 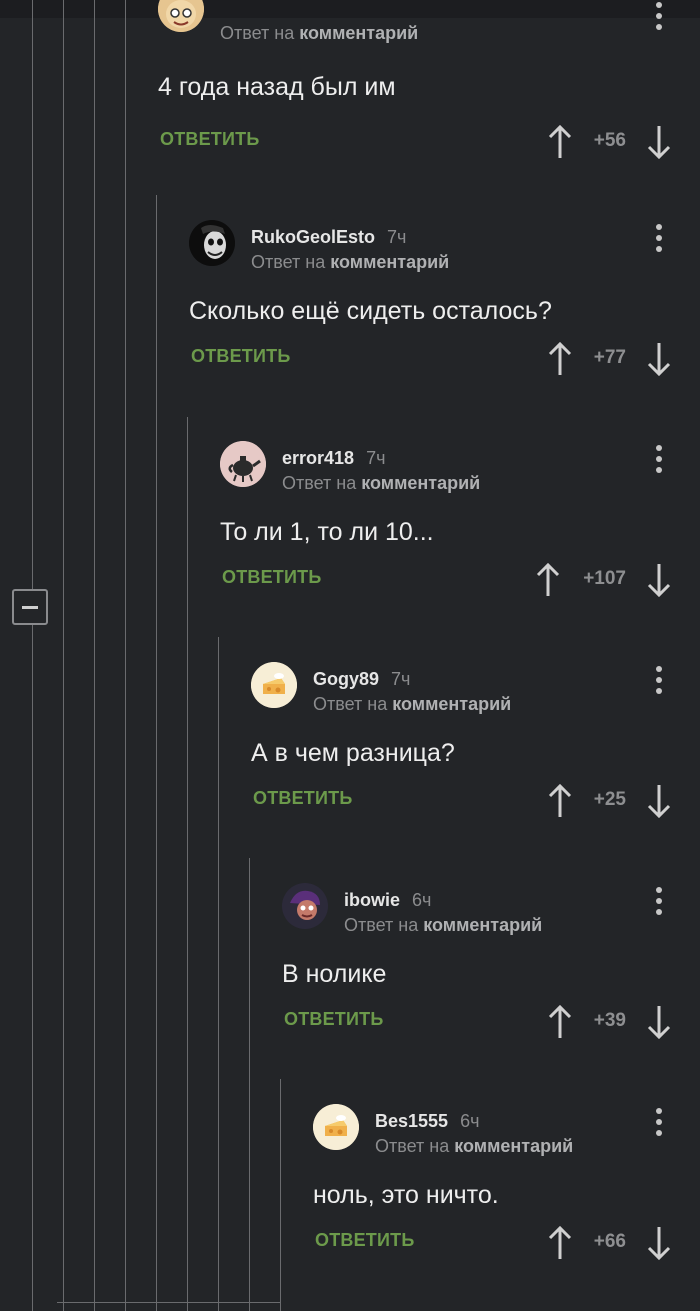 I want to click on comment-text: 4 года назад был им, so click(x=277, y=87).